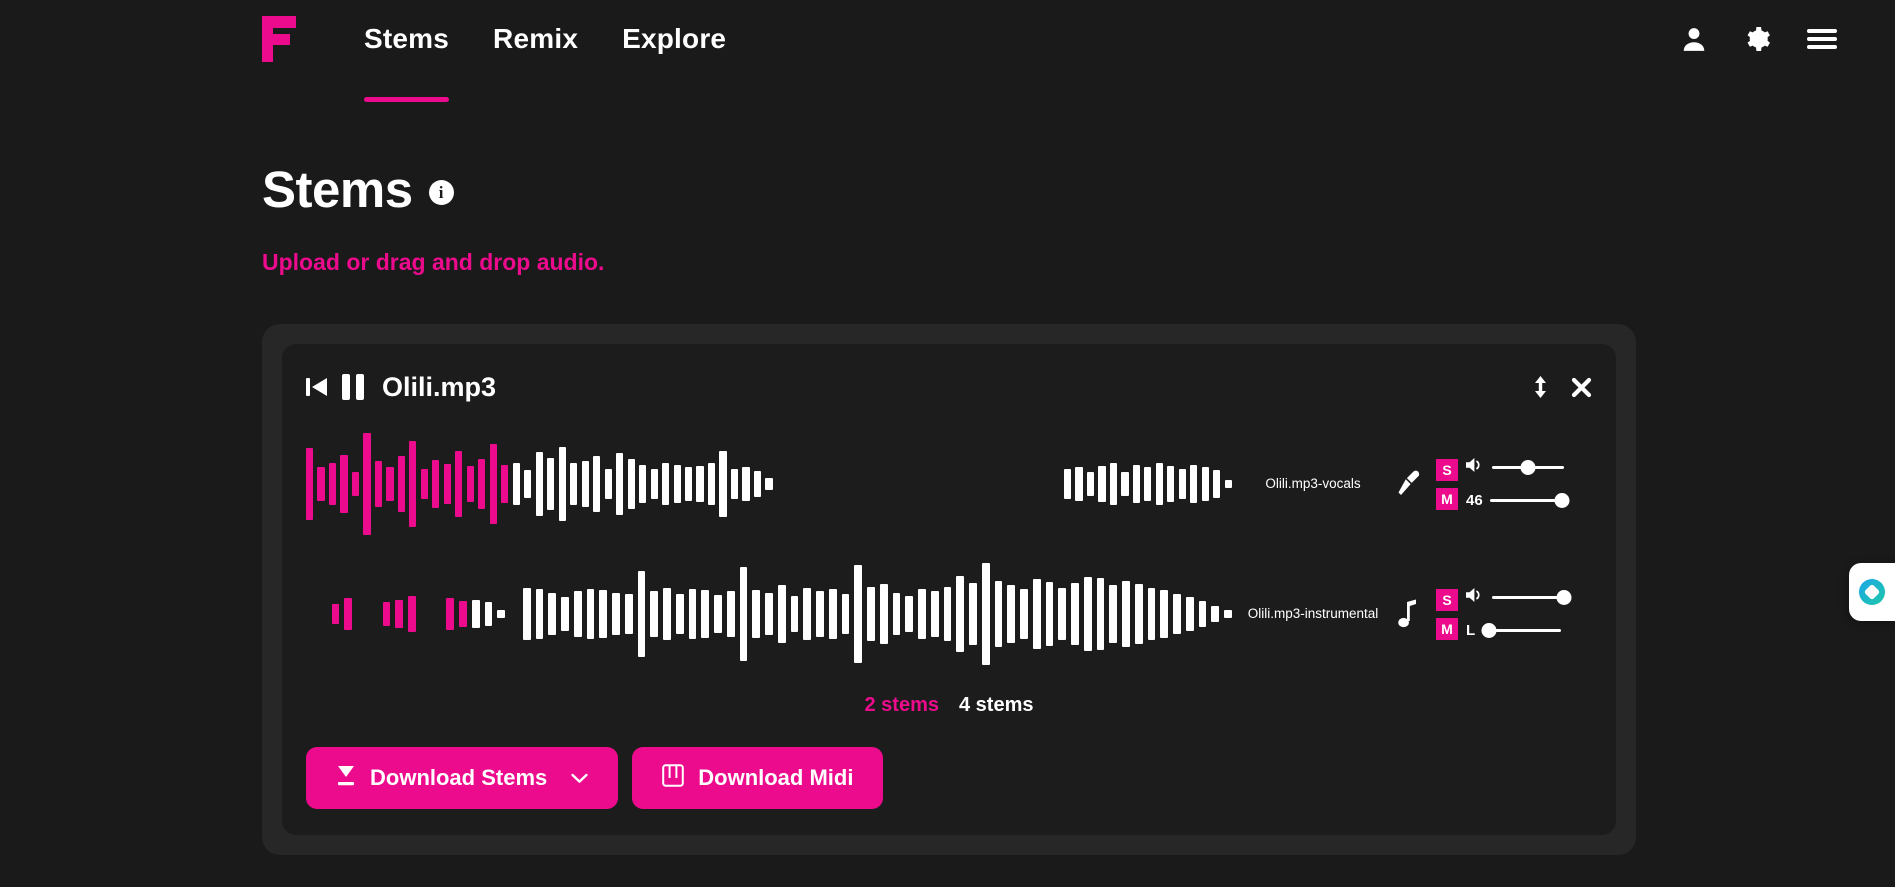 The width and height of the screenshot is (1895, 887). Describe the element at coordinates (267, 39) in the screenshot. I see `logo-shape-vertical` at that location.